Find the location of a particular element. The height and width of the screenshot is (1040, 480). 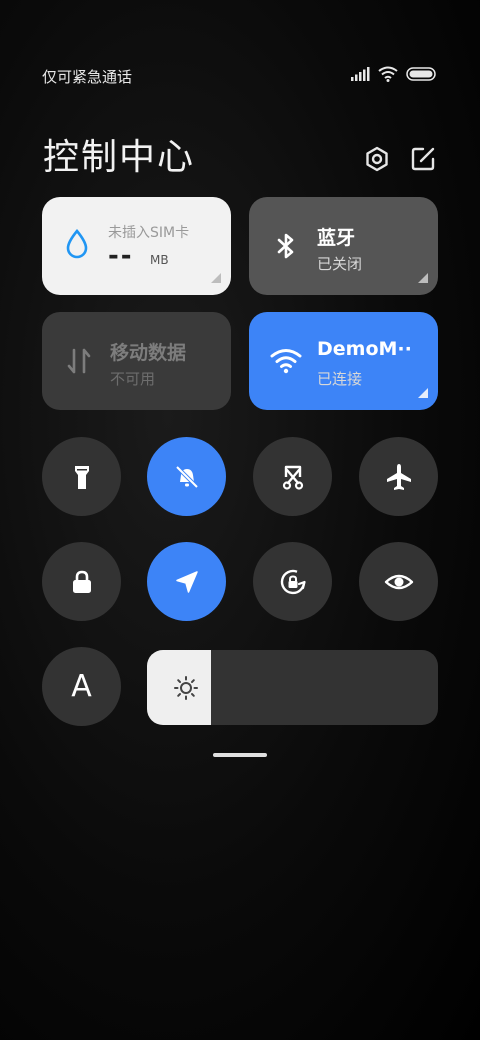

data-usage-unit: MB is located at coordinates (159, 260).